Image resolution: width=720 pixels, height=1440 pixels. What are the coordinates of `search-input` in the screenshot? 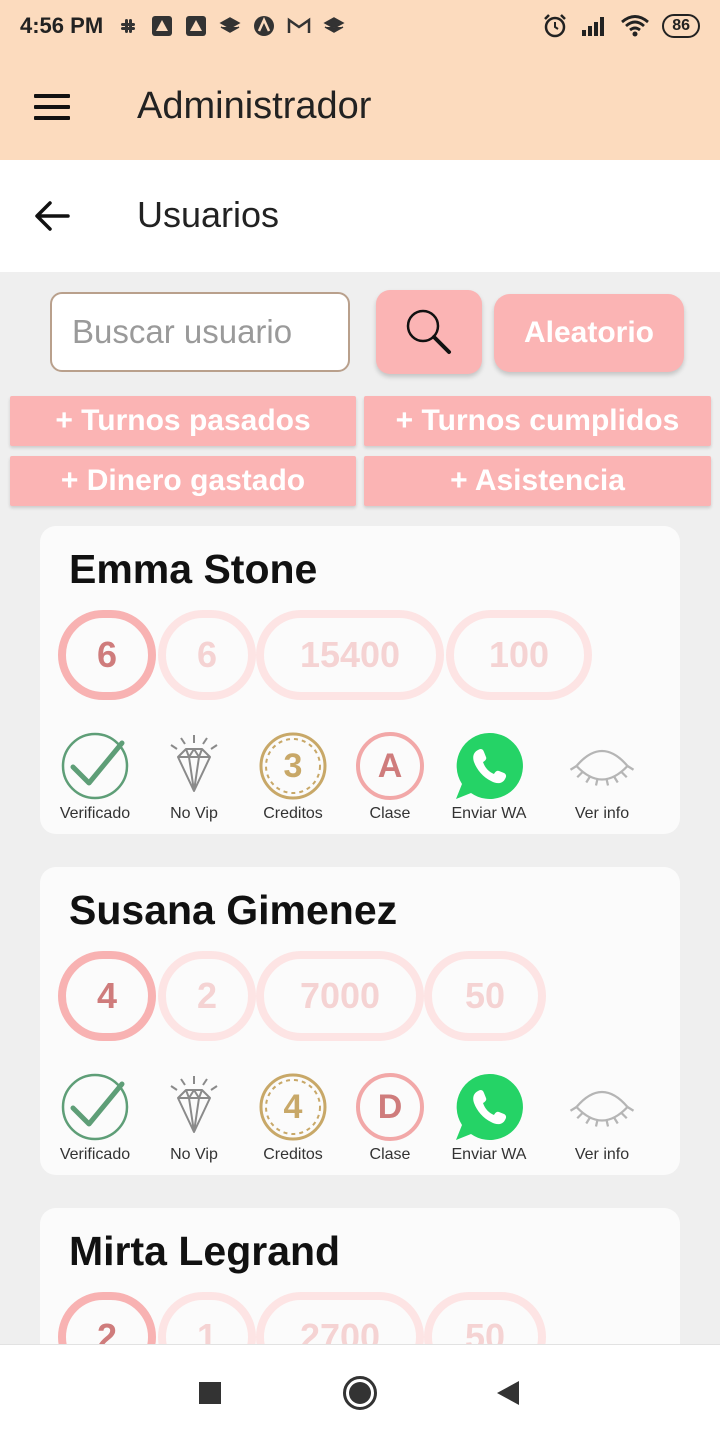 It's located at (200, 332).